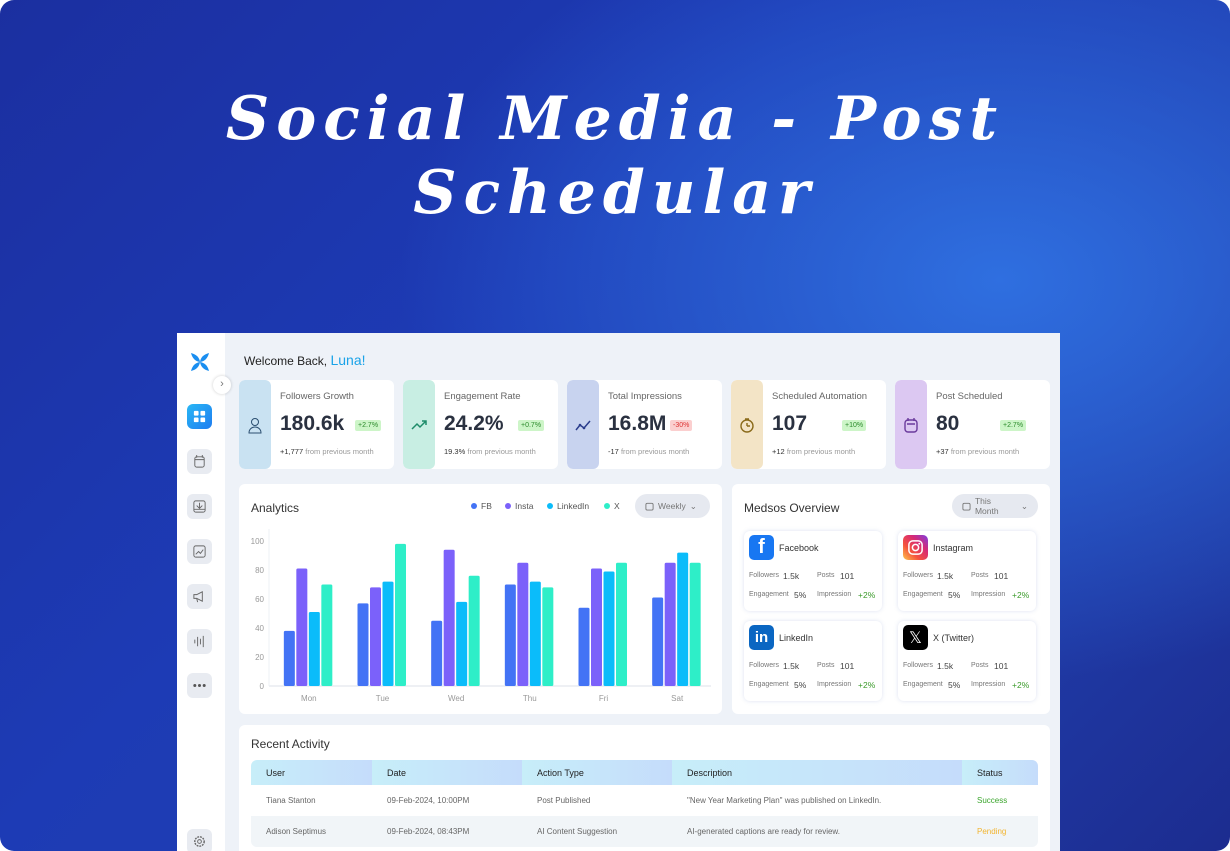  I want to click on stopwatch-icon, so click(747, 425).